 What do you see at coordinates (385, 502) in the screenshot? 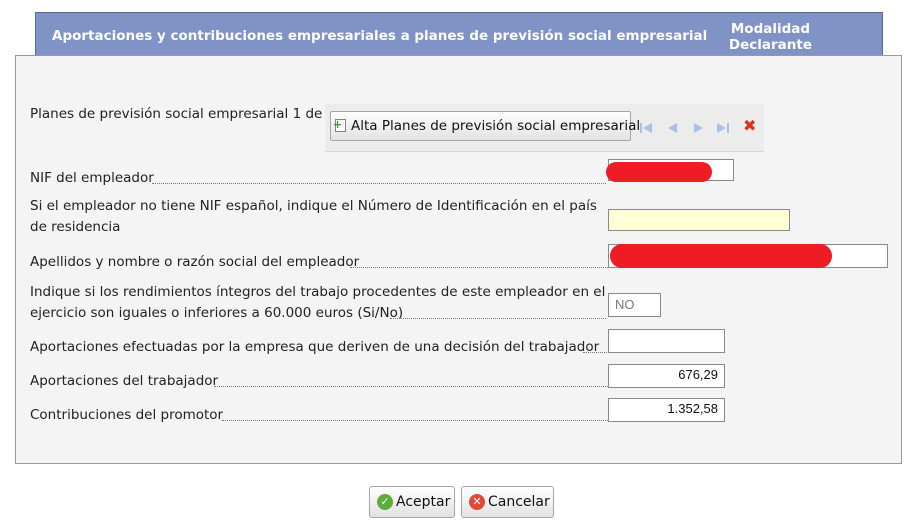
I see `check-icon: ✓` at bounding box center [385, 502].